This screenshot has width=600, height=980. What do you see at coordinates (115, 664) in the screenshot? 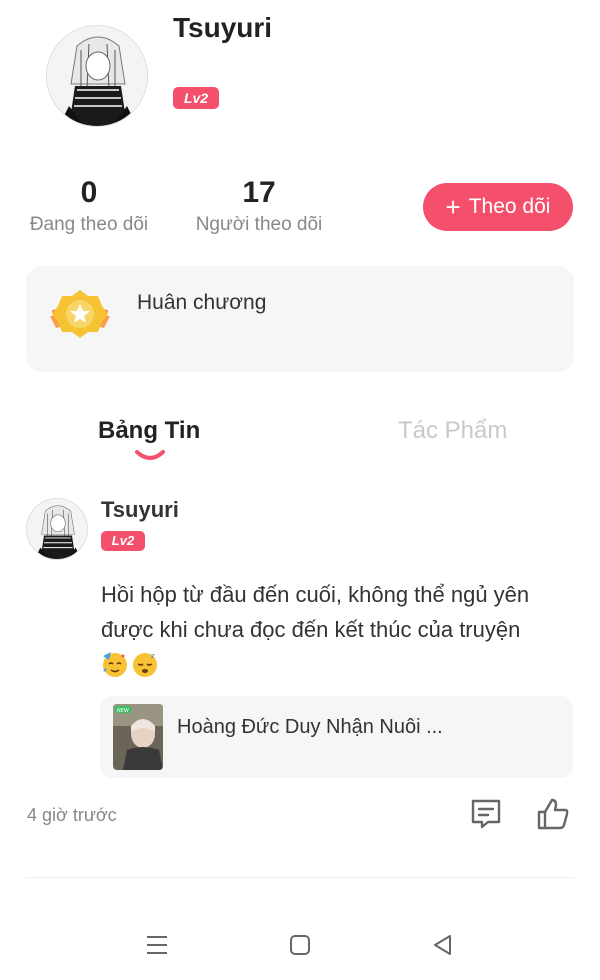
I see `party-face-emoji-icon` at bounding box center [115, 664].